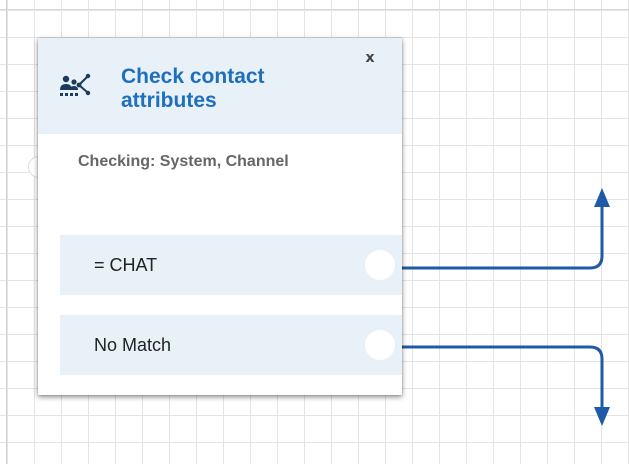 This screenshot has height=464, width=629. I want to click on branch-label: = CHAT, so click(126, 265).